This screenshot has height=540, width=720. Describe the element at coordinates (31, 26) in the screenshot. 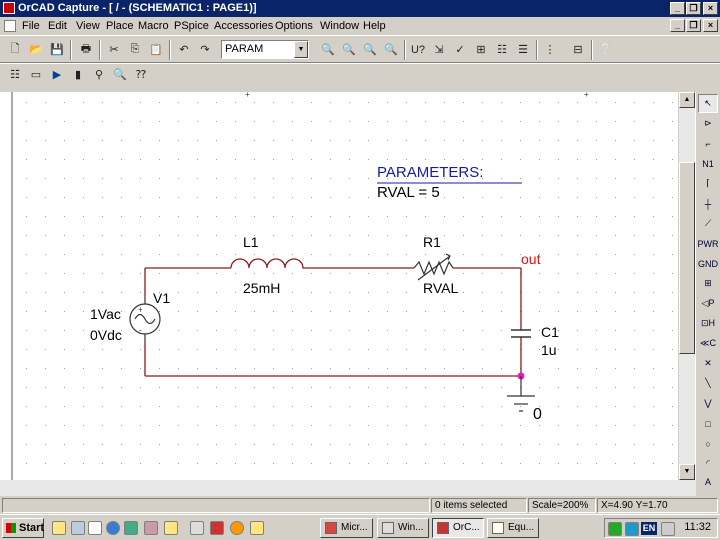

I see `menu-file: File` at that location.